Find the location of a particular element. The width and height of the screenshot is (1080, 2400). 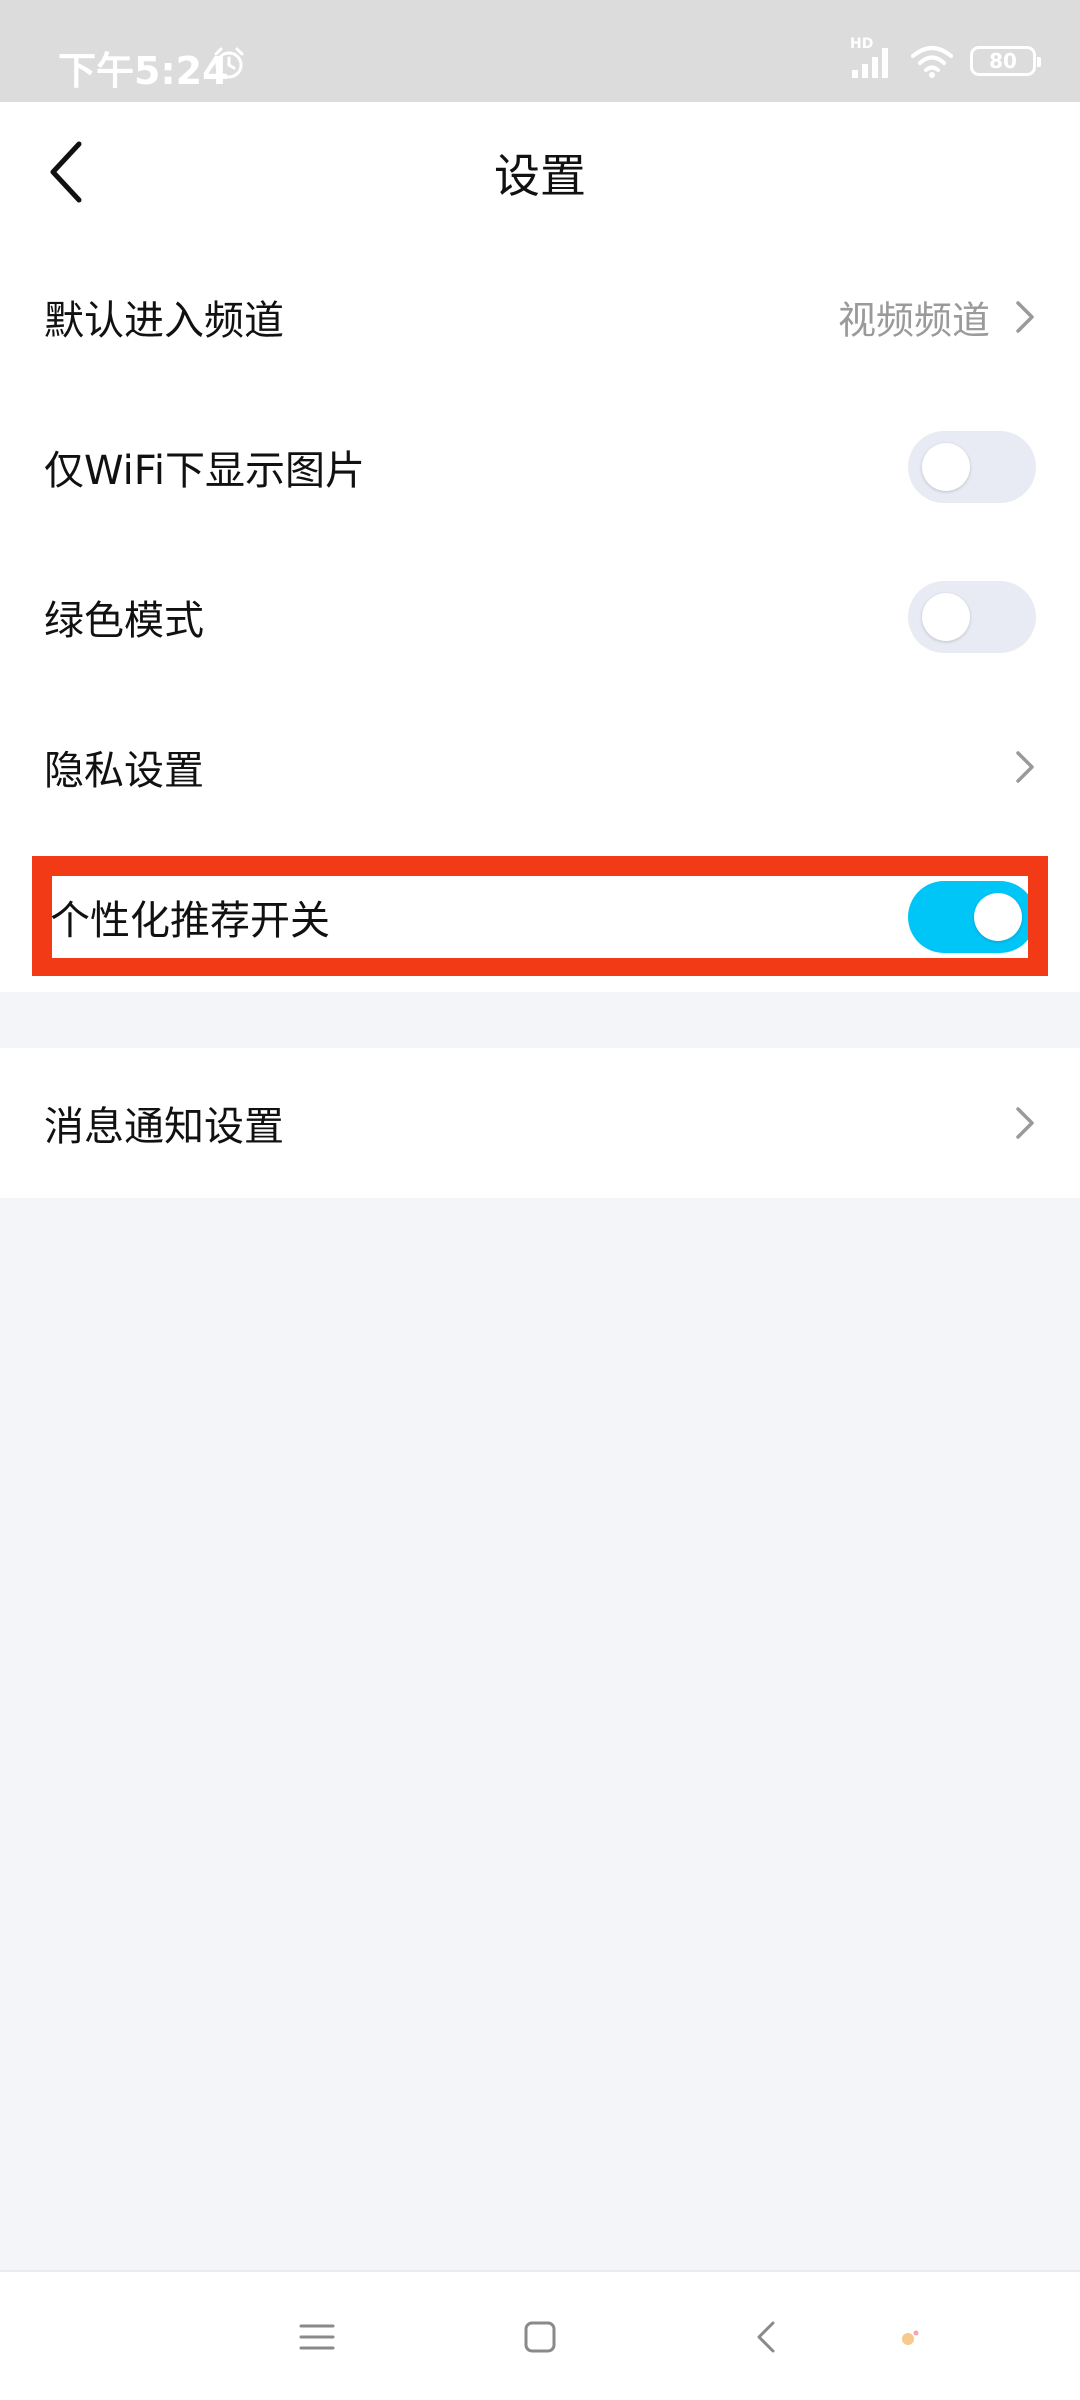

setting-label: 个性化推荐开关 is located at coordinates (190, 921).